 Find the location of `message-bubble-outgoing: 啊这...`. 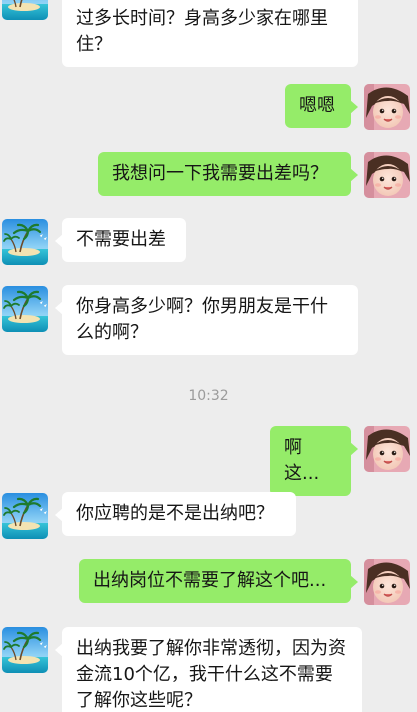

message-bubble-outgoing: 啊这... is located at coordinates (314, 461).